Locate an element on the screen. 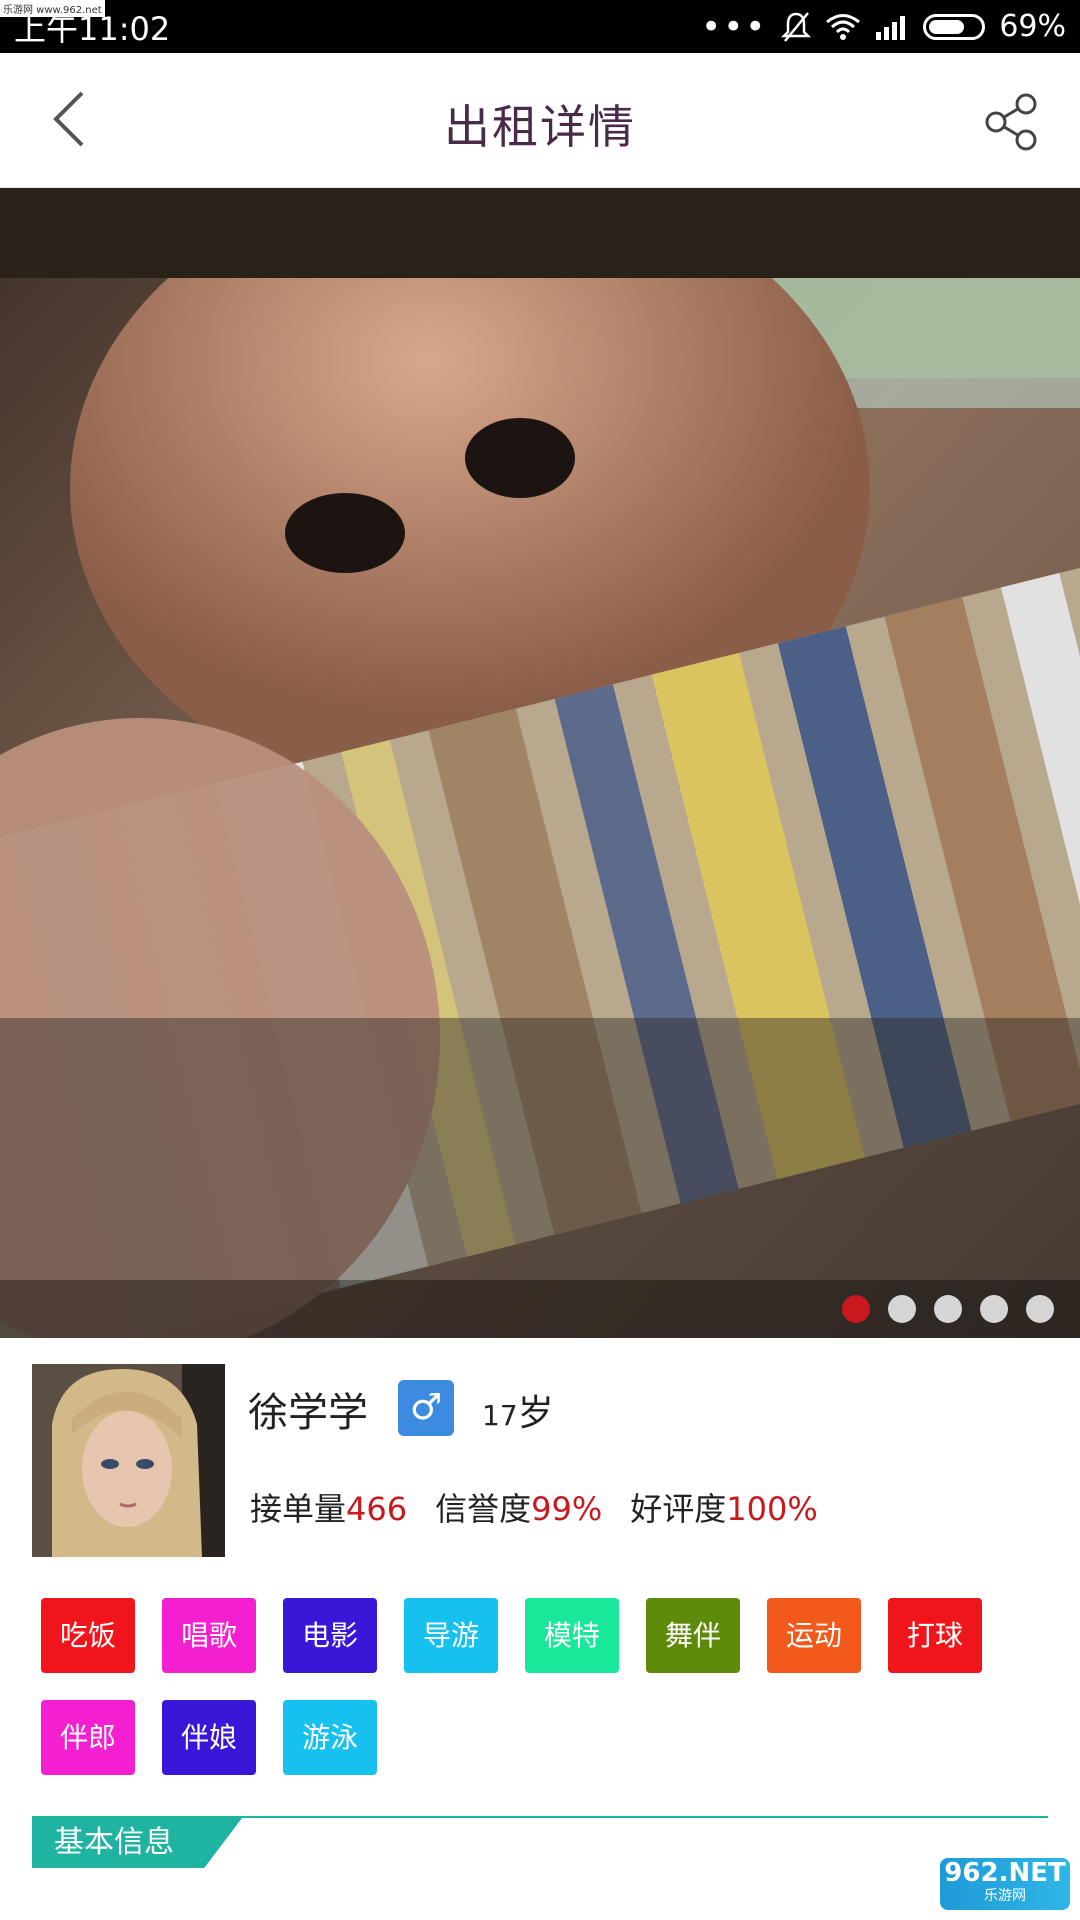 The height and width of the screenshot is (1920, 1080). top-watermark: 乐游网 www.962.net is located at coordinates (52, 8).